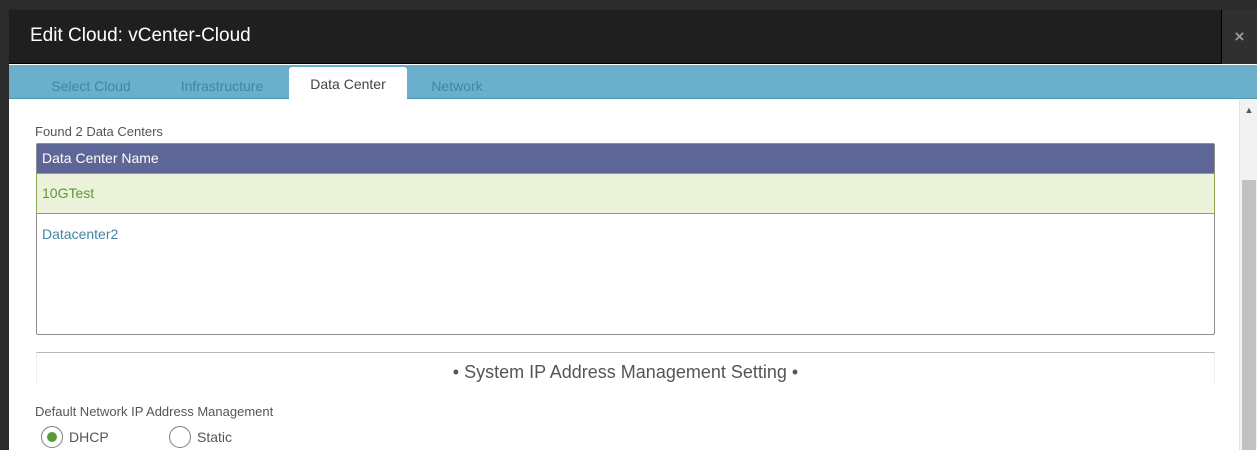  Describe the element at coordinates (1249, 315) in the screenshot. I see `scroll-thumb` at that location.